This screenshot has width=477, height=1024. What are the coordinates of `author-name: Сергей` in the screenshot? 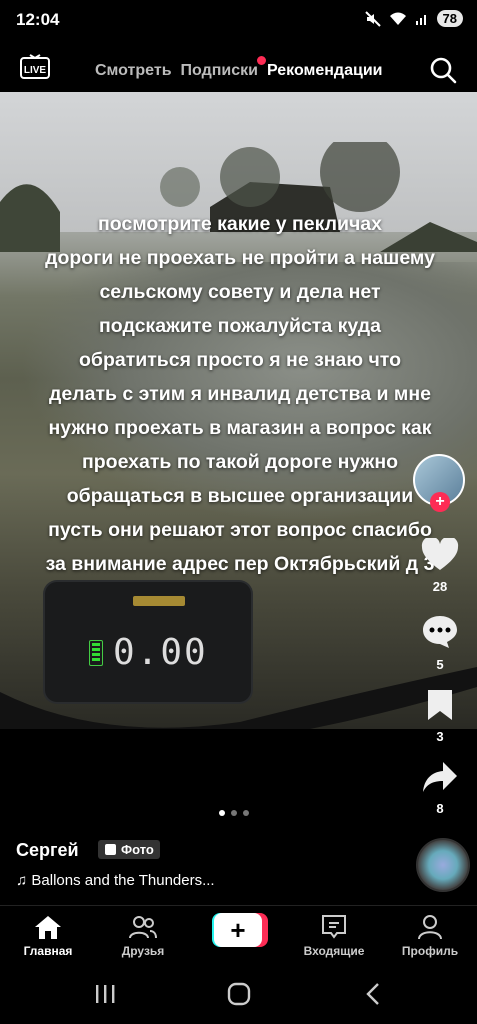 It's located at (47, 850).